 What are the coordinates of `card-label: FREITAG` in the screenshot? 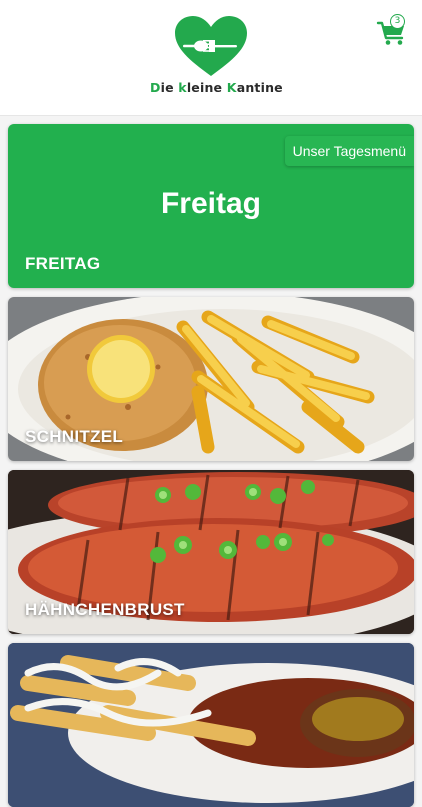 It's located at (63, 263).